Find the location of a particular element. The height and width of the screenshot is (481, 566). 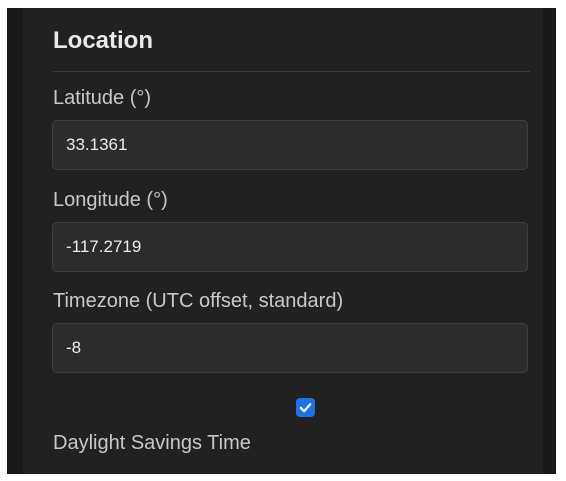

checkmark-icon is located at coordinates (305, 408).